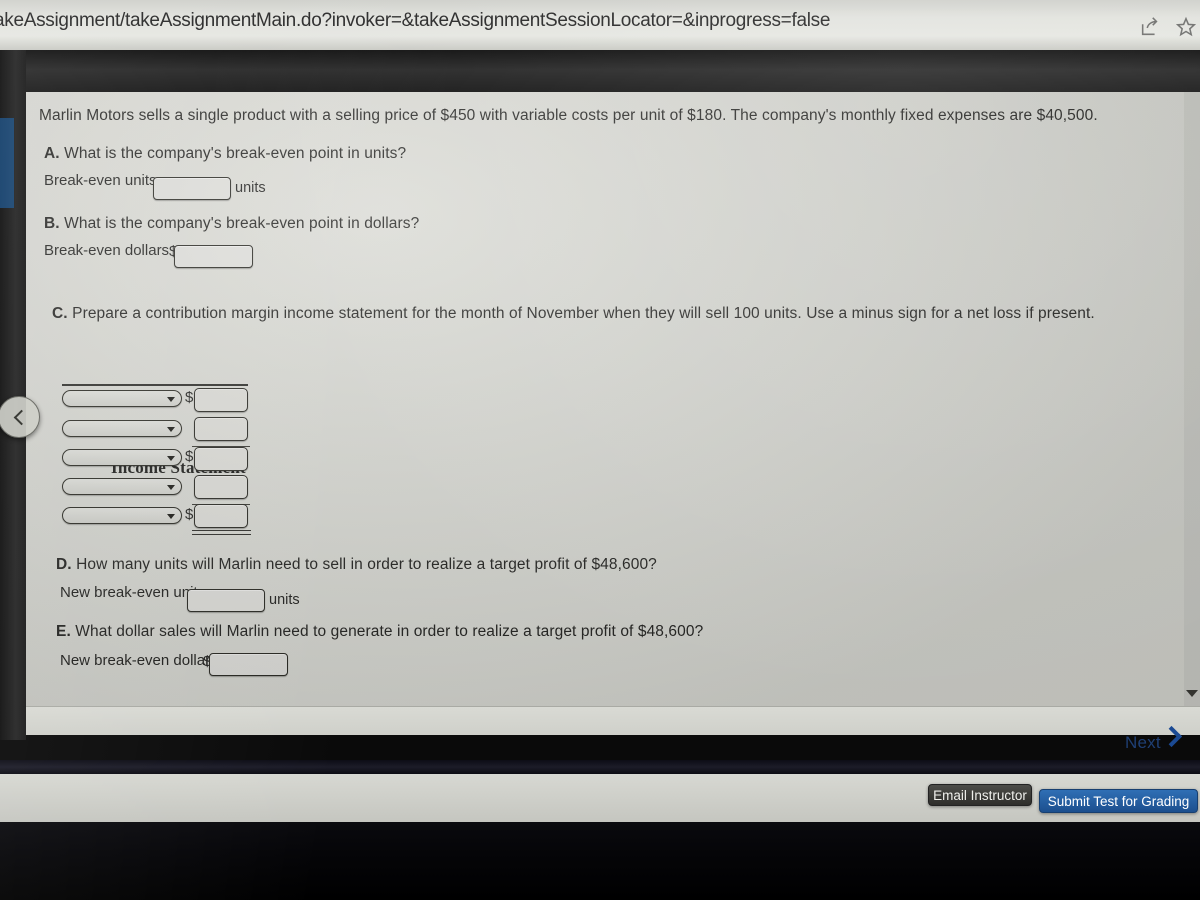 The width and height of the screenshot is (1200, 900). I want to click on income-statement-top-rule, so click(155, 385).